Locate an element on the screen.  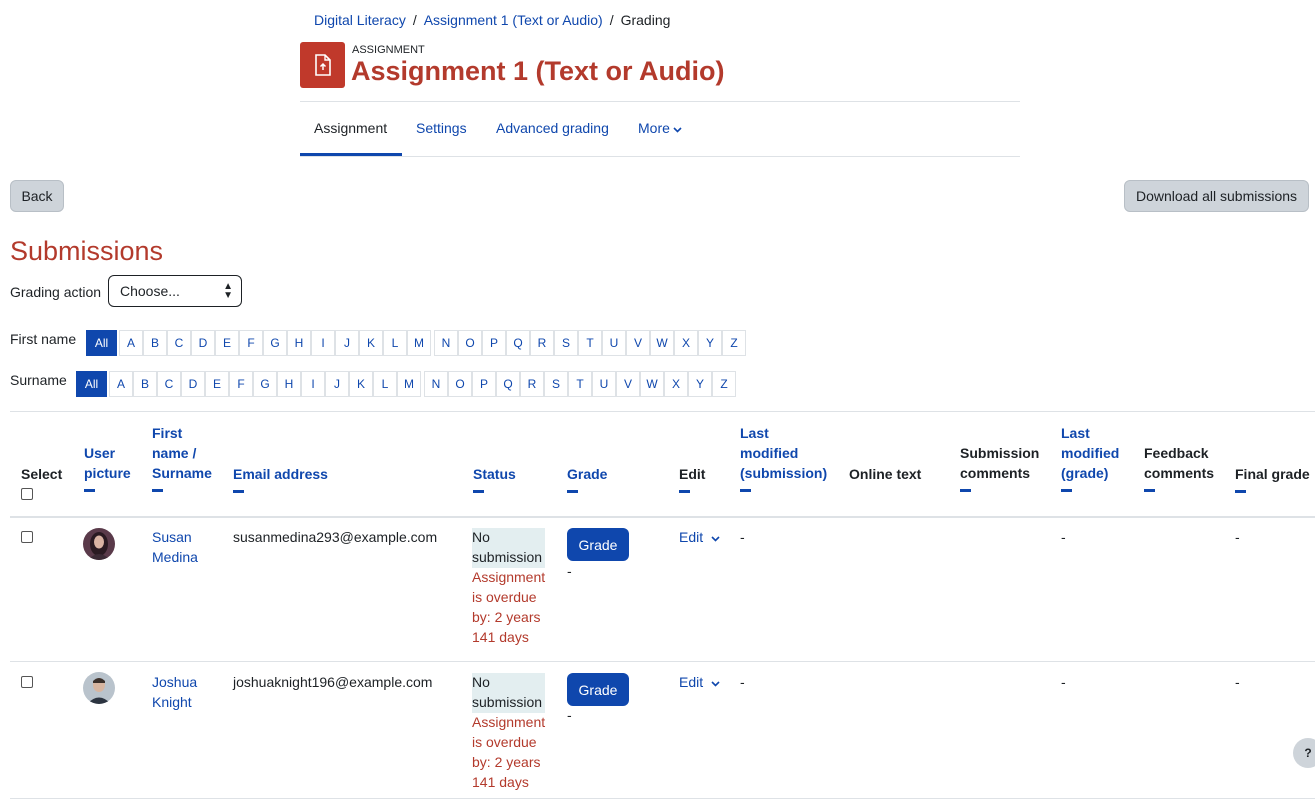
surname-initial-g: G is located at coordinates (265, 384).